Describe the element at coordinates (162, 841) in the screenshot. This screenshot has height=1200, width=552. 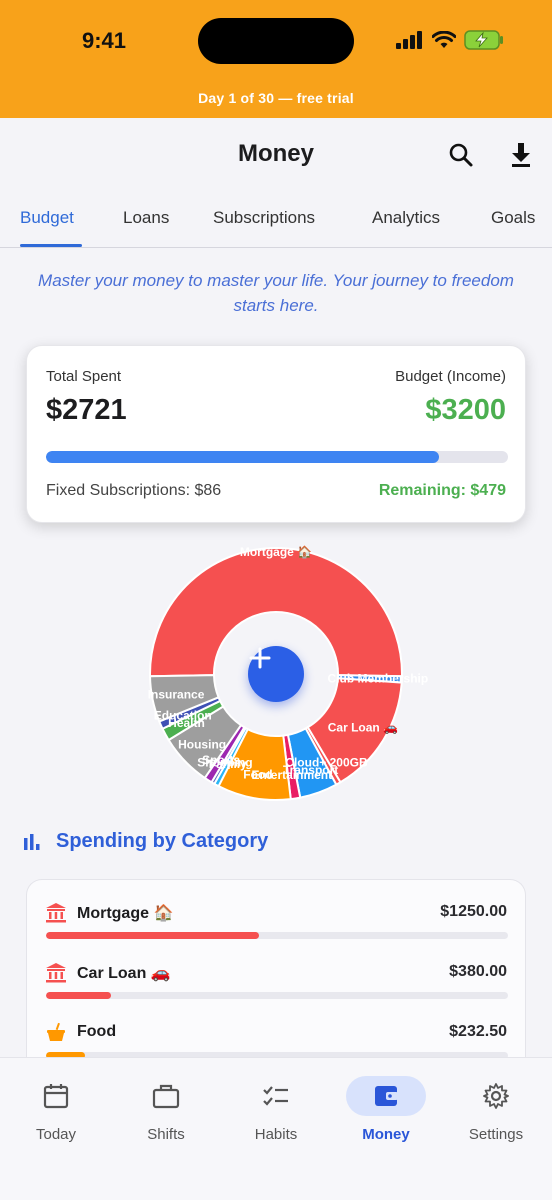
I see `section-title: Spending by Category` at that location.